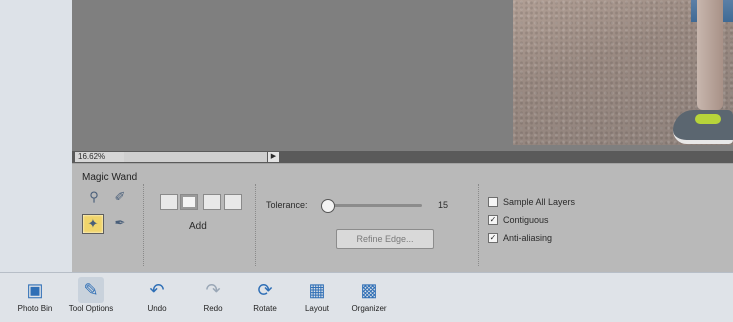  What do you see at coordinates (189, 202) in the screenshot?
I see `add-to-selection-button` at bounding box center [189, 202].